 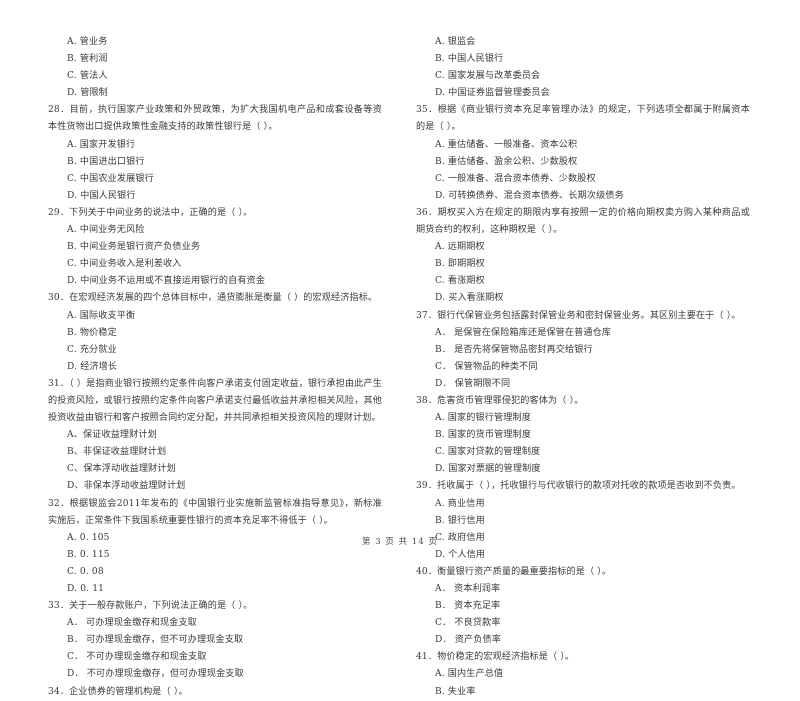 I want to click on question-stem: 39．托收属于（ ），托收银行与代收银行的款项对托收的款项是否收到不负责。, so click(x=578, y=486).